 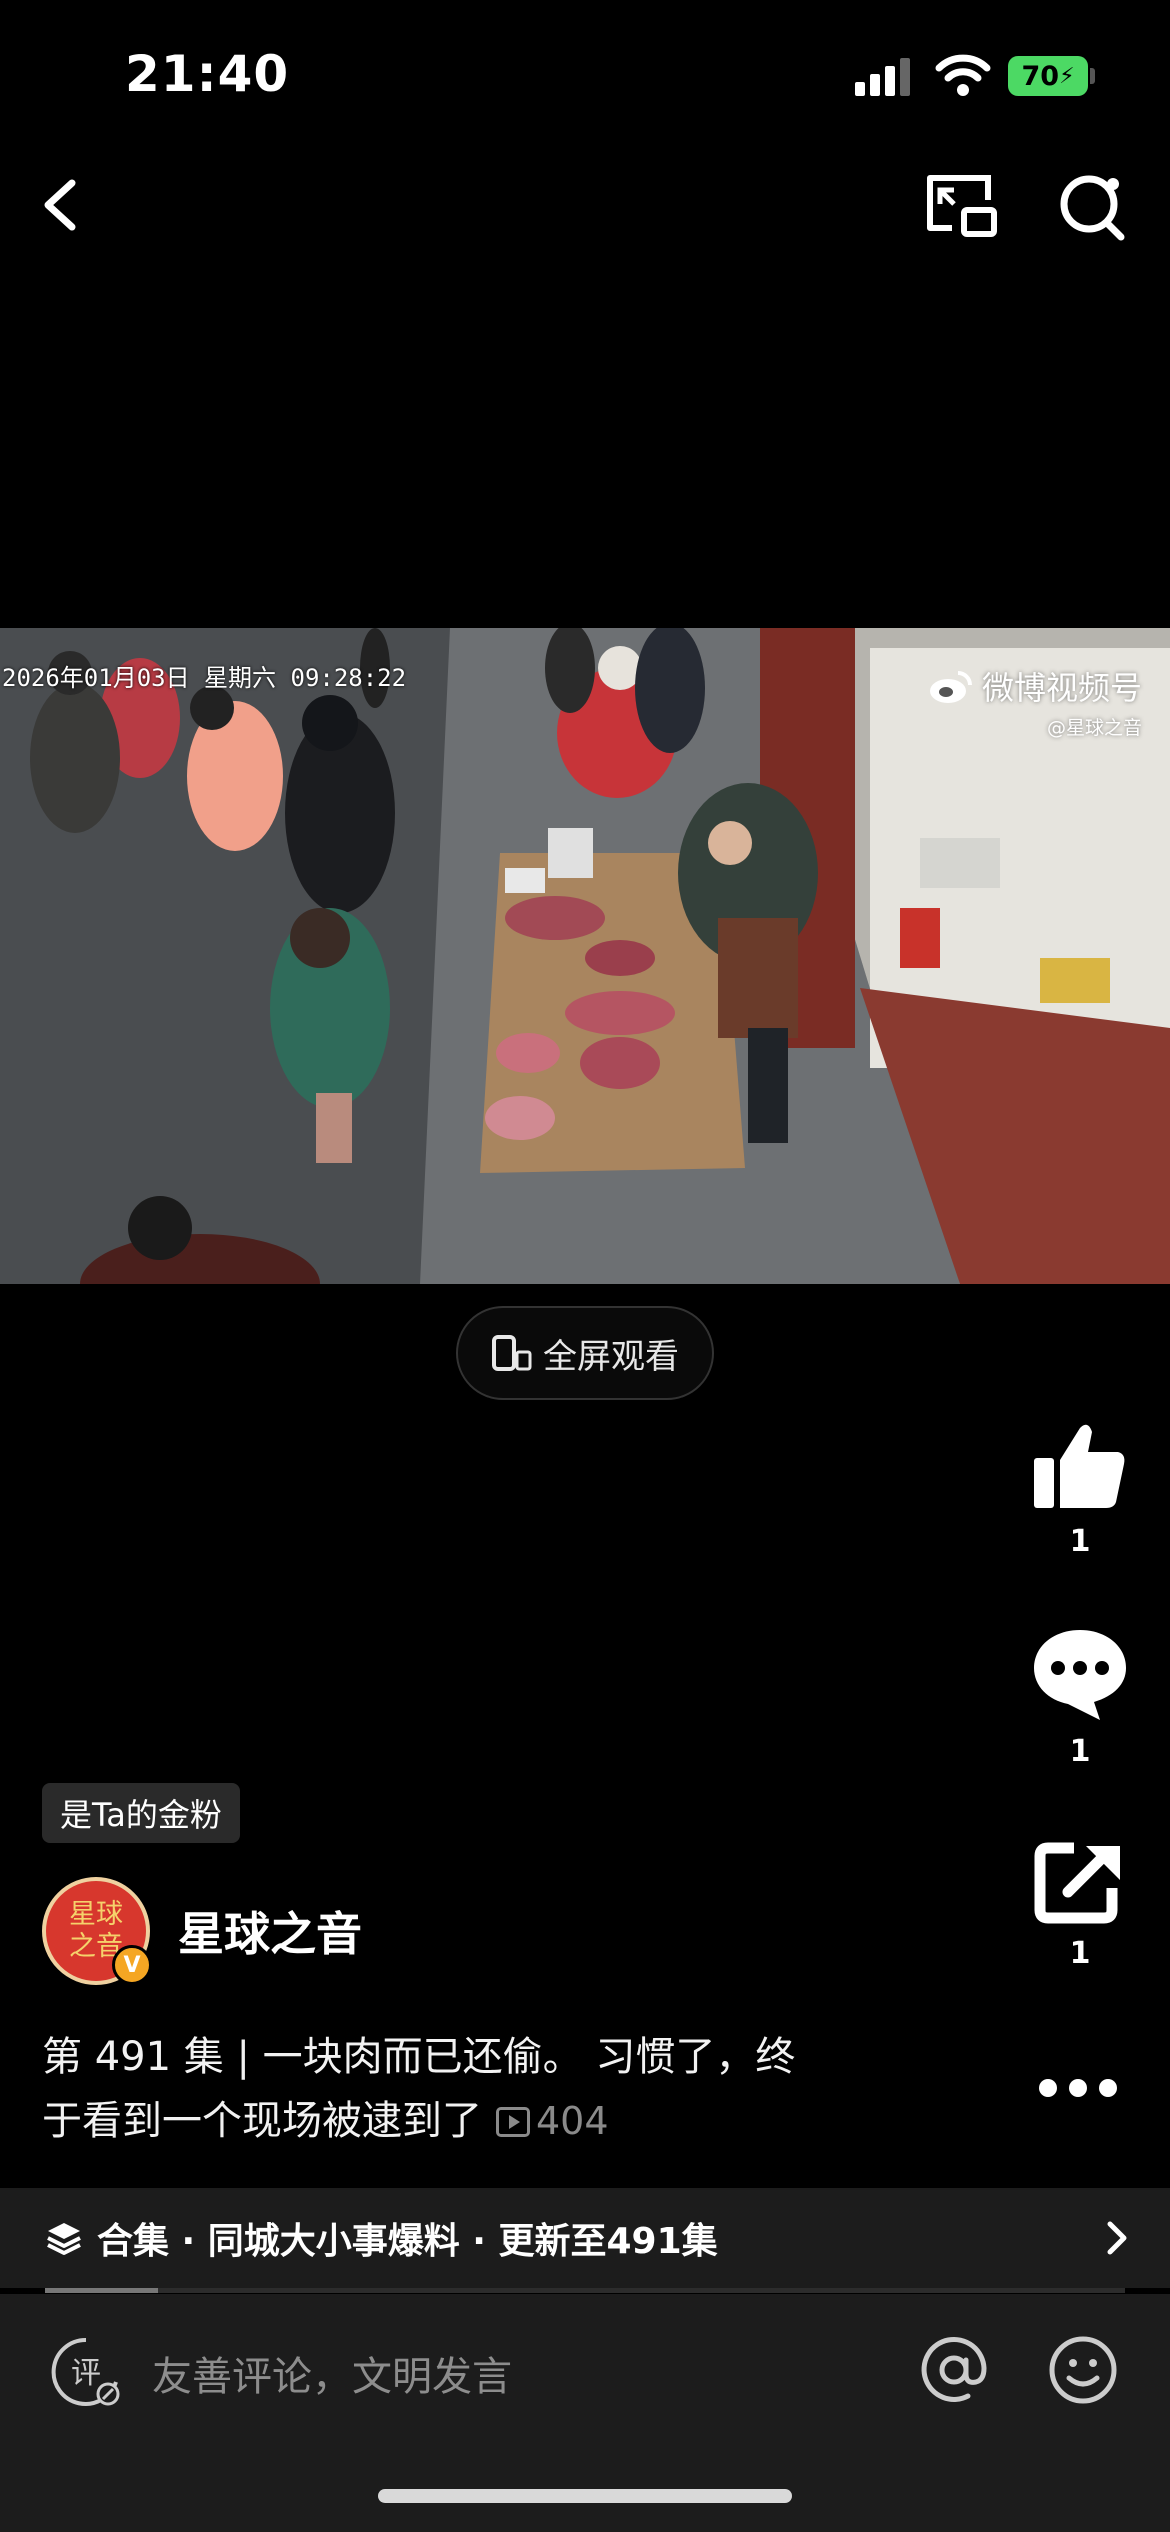 I want to click on collection-icon, so click(x=64, y=2239).